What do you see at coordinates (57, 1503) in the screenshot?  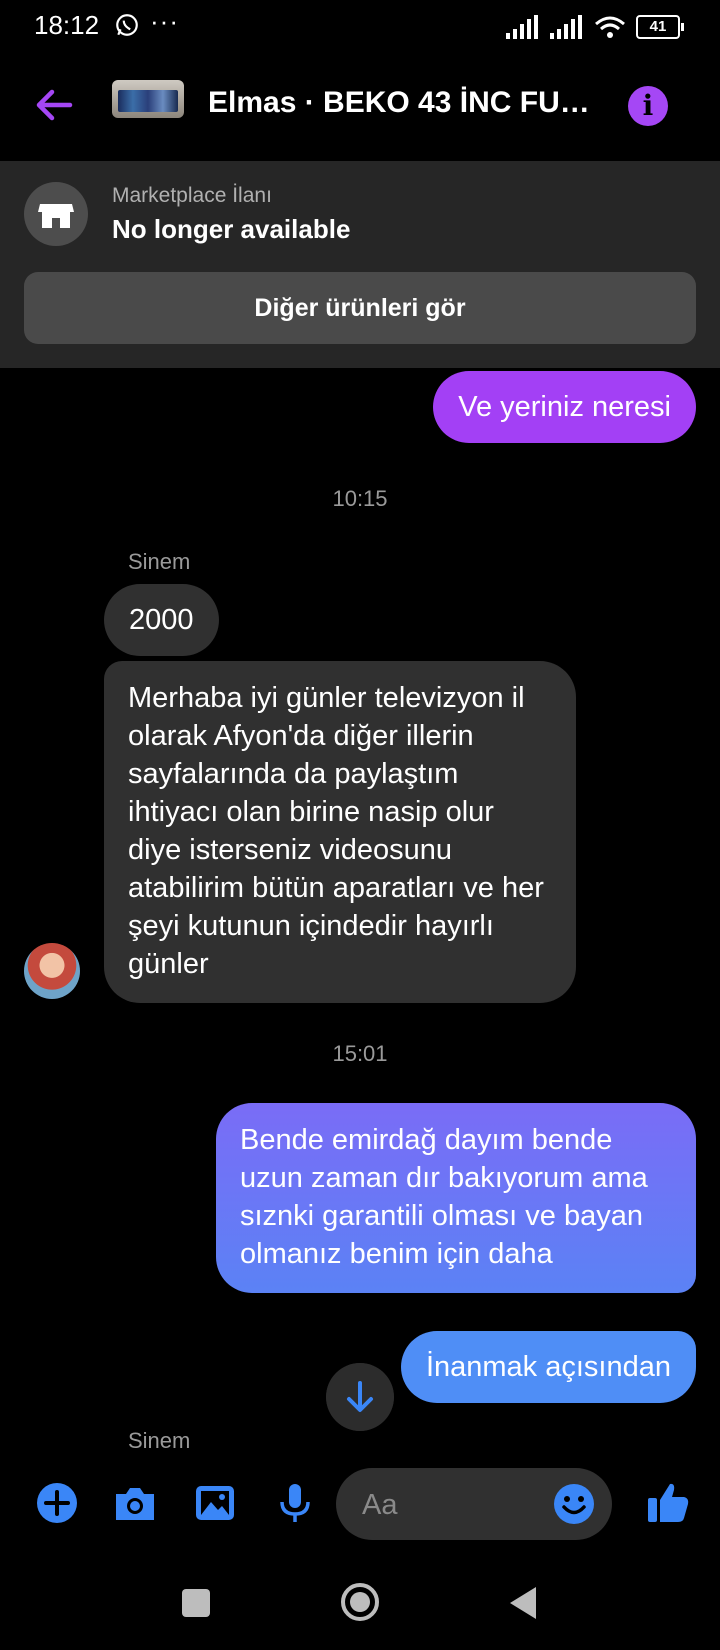 I see `plus-icon` at bounding box center [57, 1503].